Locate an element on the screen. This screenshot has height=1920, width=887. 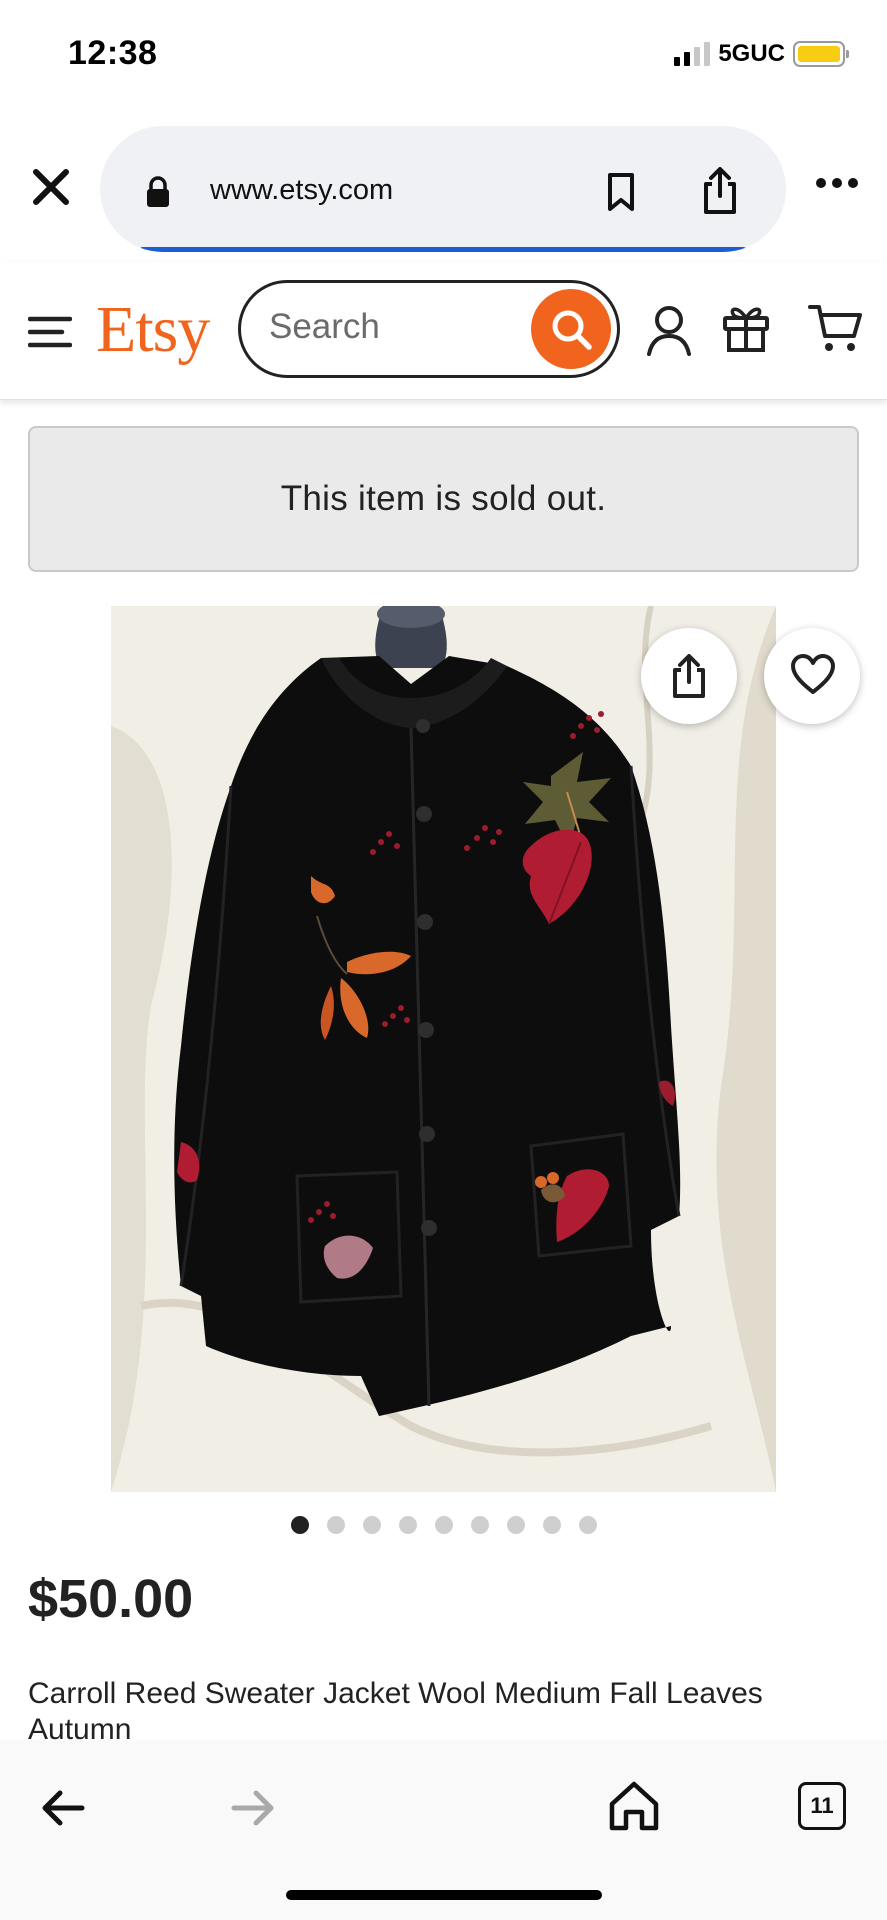
status-bar: 12:38 5GUC is located at coordinates (443, 55).